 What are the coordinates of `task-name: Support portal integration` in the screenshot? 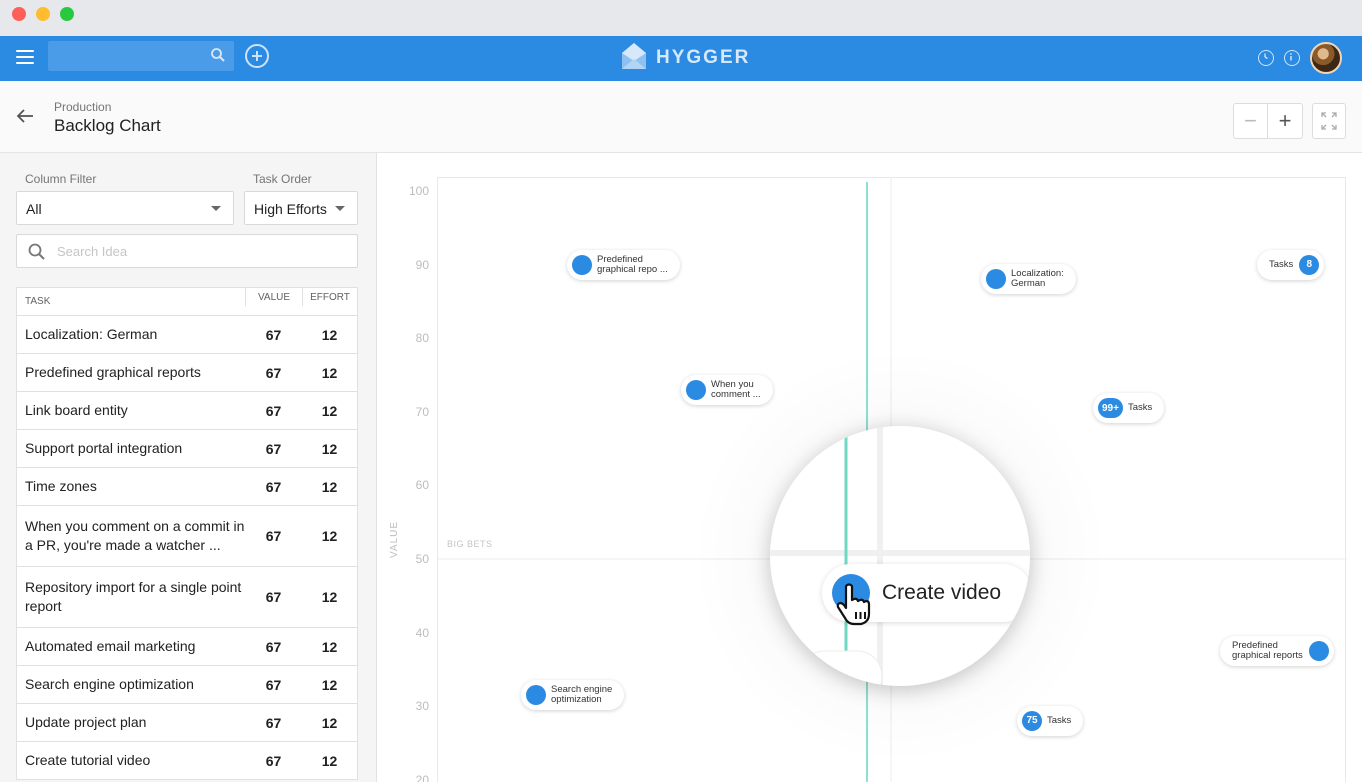 It's located at (104, 448).